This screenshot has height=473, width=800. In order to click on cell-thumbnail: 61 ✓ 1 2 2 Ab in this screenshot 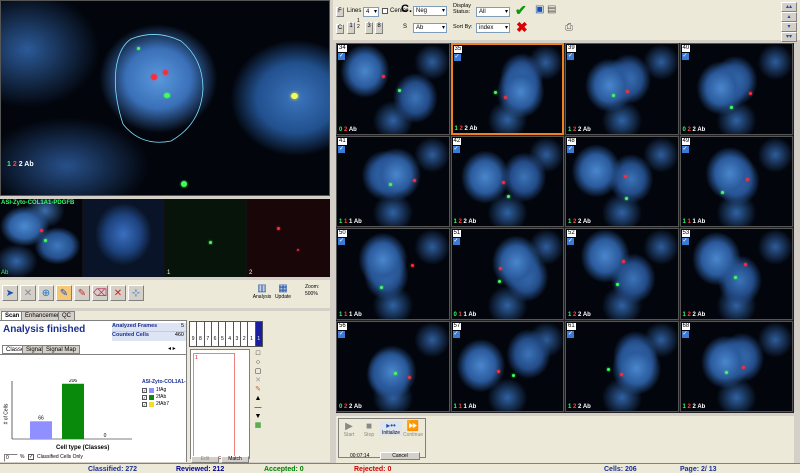, I will do `click(622, 366)`.